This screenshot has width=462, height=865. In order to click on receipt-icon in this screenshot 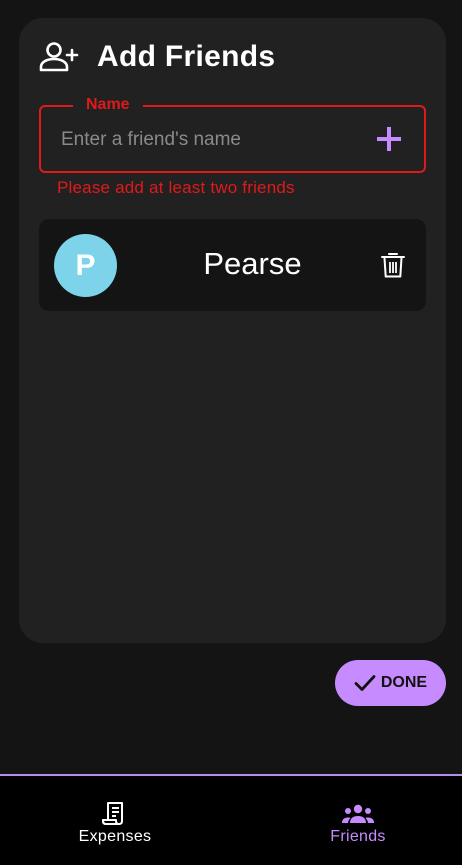, I will do `click(115, 814)`.